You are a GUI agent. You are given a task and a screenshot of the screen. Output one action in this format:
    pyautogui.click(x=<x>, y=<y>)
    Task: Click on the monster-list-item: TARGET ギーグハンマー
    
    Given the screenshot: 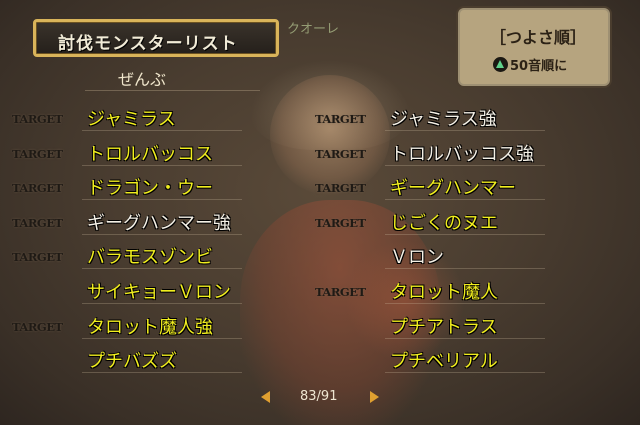 What is the action you would take?
    pyautogui.click(x=430, y=187)
    